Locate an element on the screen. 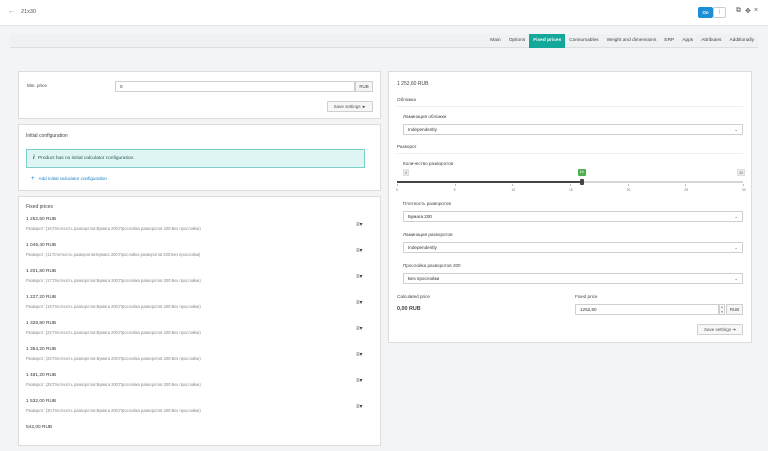 The image size is (768, 451). slider-tick-label: 20 is located at coordinates (628, 190).